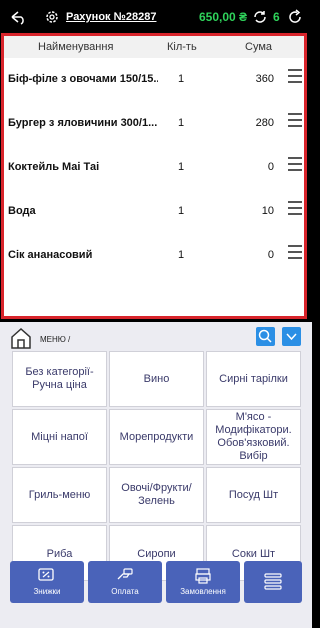 This screenshot has height=628, width=320. Describe the element at coordinates (50, 255) in the screenshot. I see `item-name: Сік ананасовий` at that location.